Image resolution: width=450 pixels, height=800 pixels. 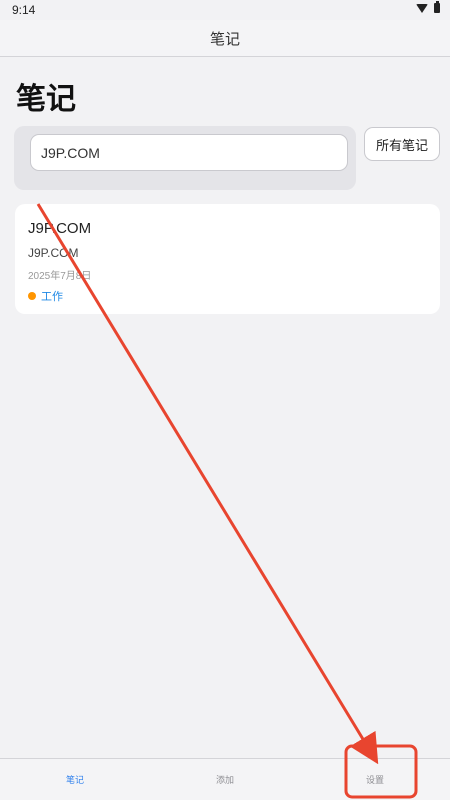 I want to click on wifi-icon, so click(x=422, y=8).